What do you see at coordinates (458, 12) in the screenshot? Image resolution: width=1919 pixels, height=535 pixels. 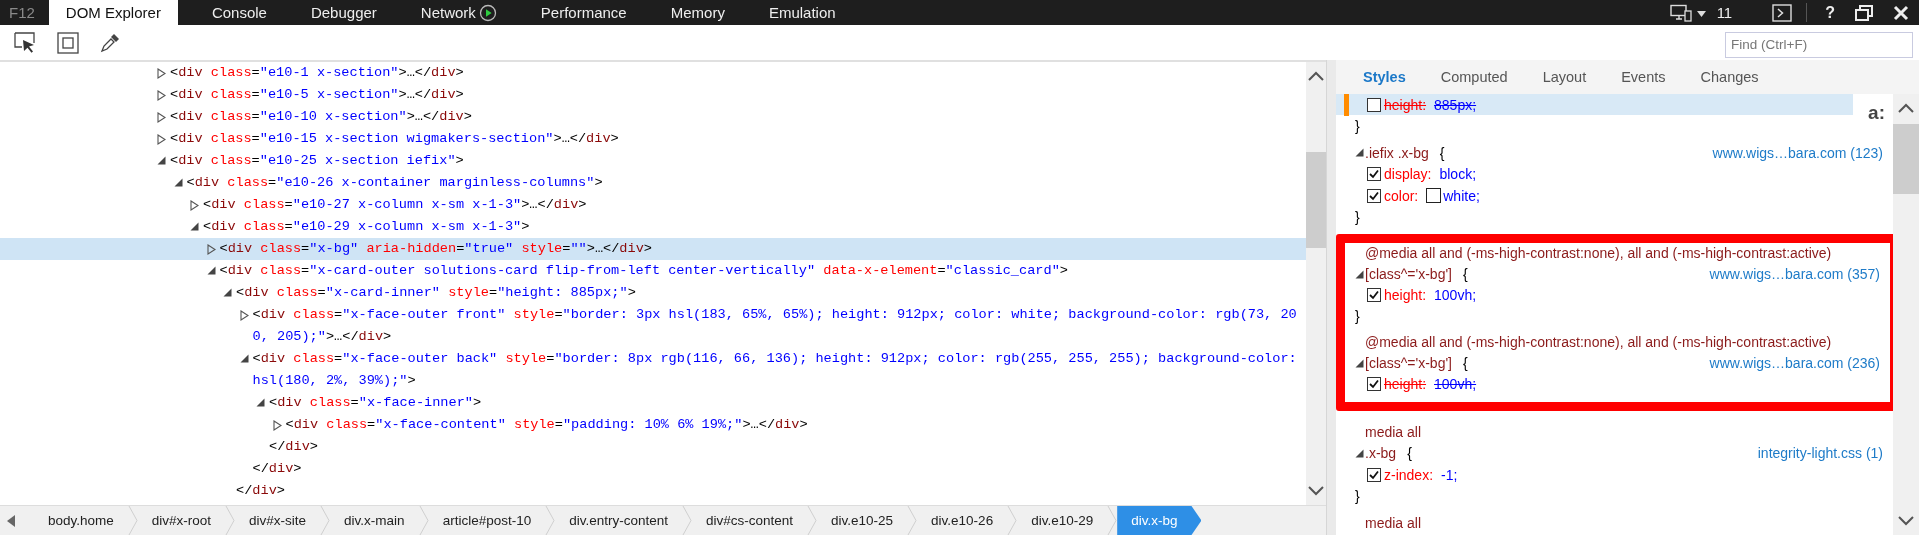 I see `tab: Network` at bounding box center [458, 12].